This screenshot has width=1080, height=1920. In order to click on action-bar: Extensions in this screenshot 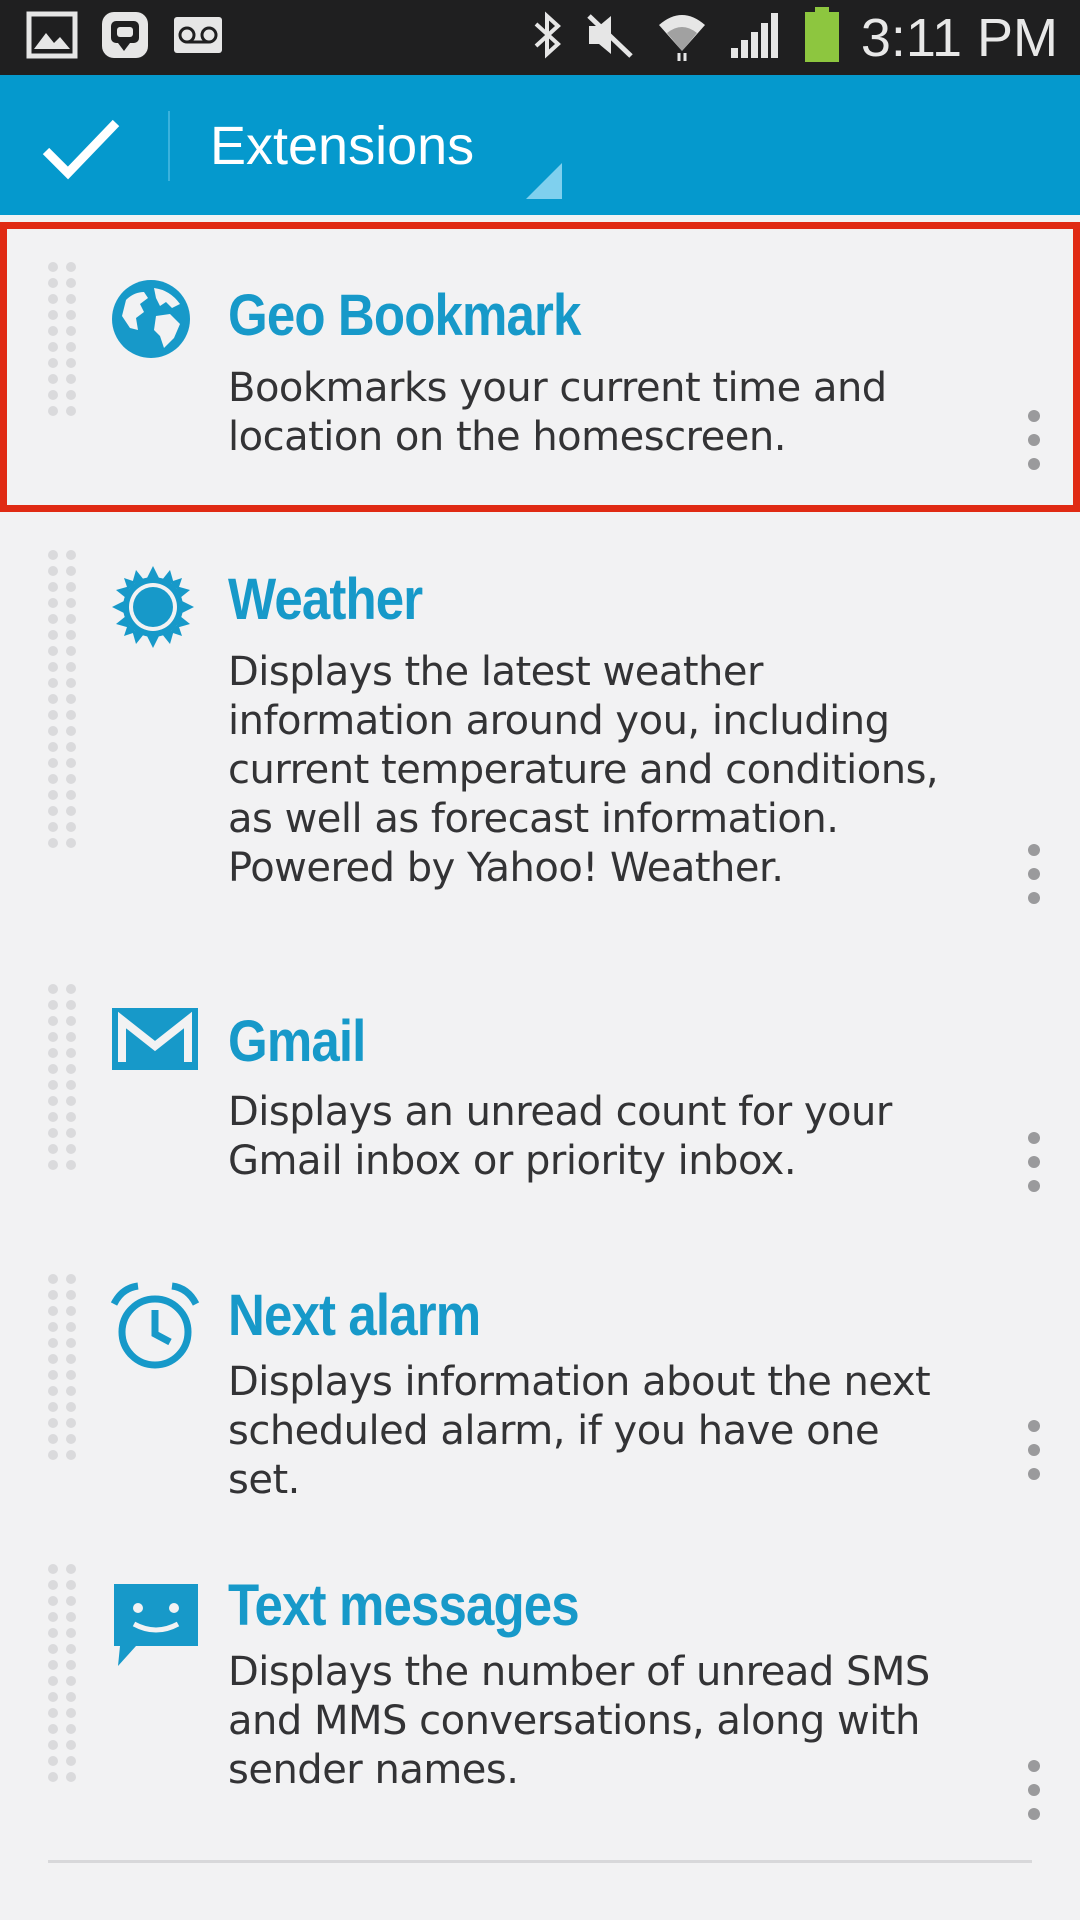, I will do `click(540, 145)`.